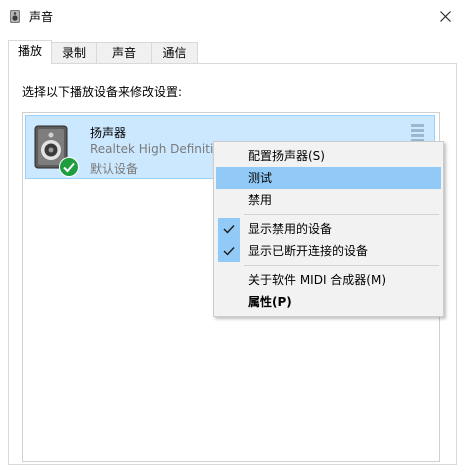  Describe the element at coordinates (328, 156) in the screenshot. I see `menu-item-configure-speakers: 配置扬声器(S)` at that location.